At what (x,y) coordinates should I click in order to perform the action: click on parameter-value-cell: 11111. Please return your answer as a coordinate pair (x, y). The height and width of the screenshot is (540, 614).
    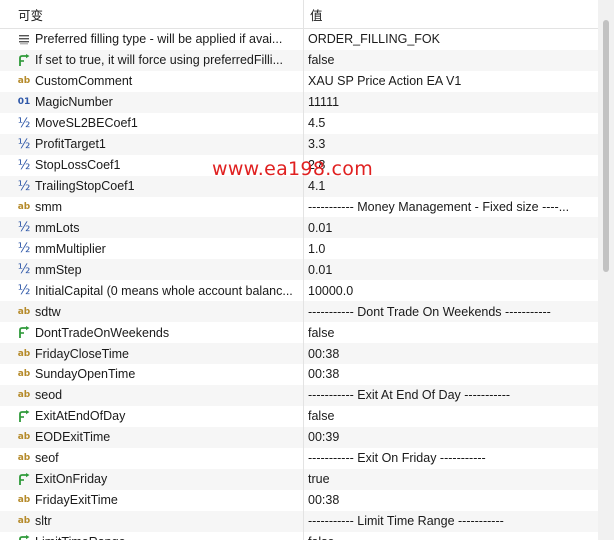
    Looking at the image, I should click on (451, 102).